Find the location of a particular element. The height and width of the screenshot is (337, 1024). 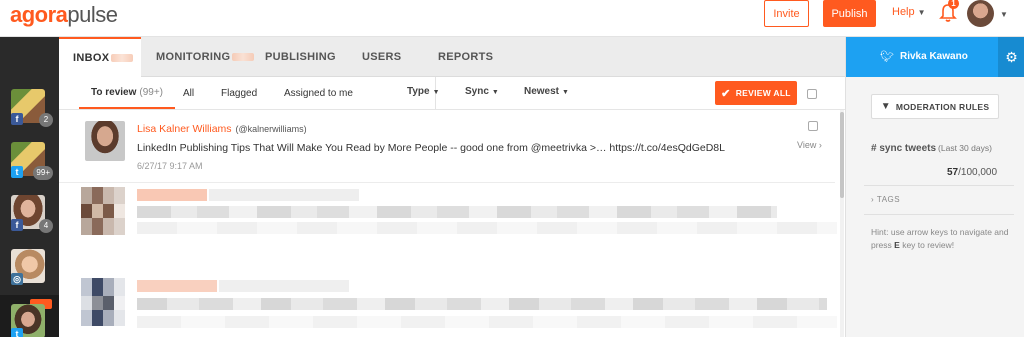

filter-tab-label: Flagged is located at coordinates (239, 93).